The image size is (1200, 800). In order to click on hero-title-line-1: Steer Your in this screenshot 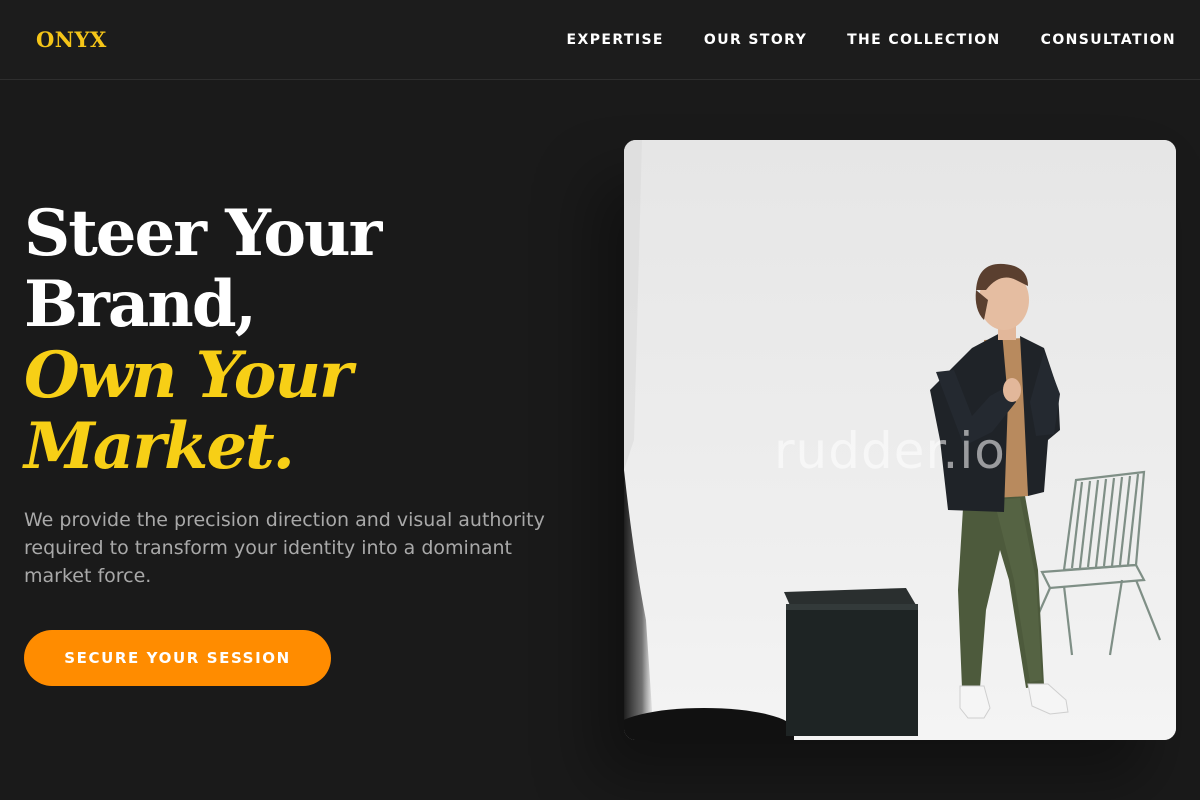, I will do `click(203, 233)`.